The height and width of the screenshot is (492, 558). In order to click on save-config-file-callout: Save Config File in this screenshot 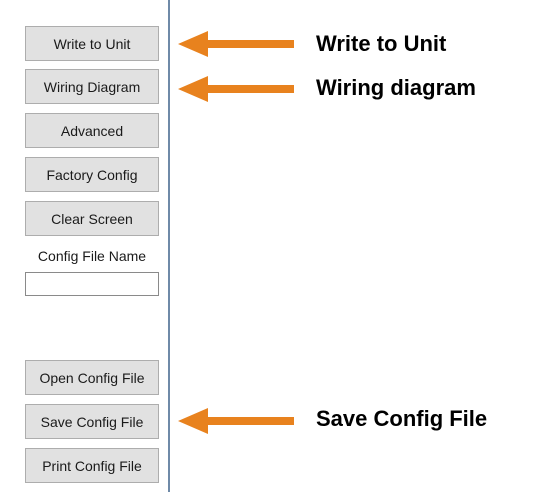, I will do `click(402, 418)`.